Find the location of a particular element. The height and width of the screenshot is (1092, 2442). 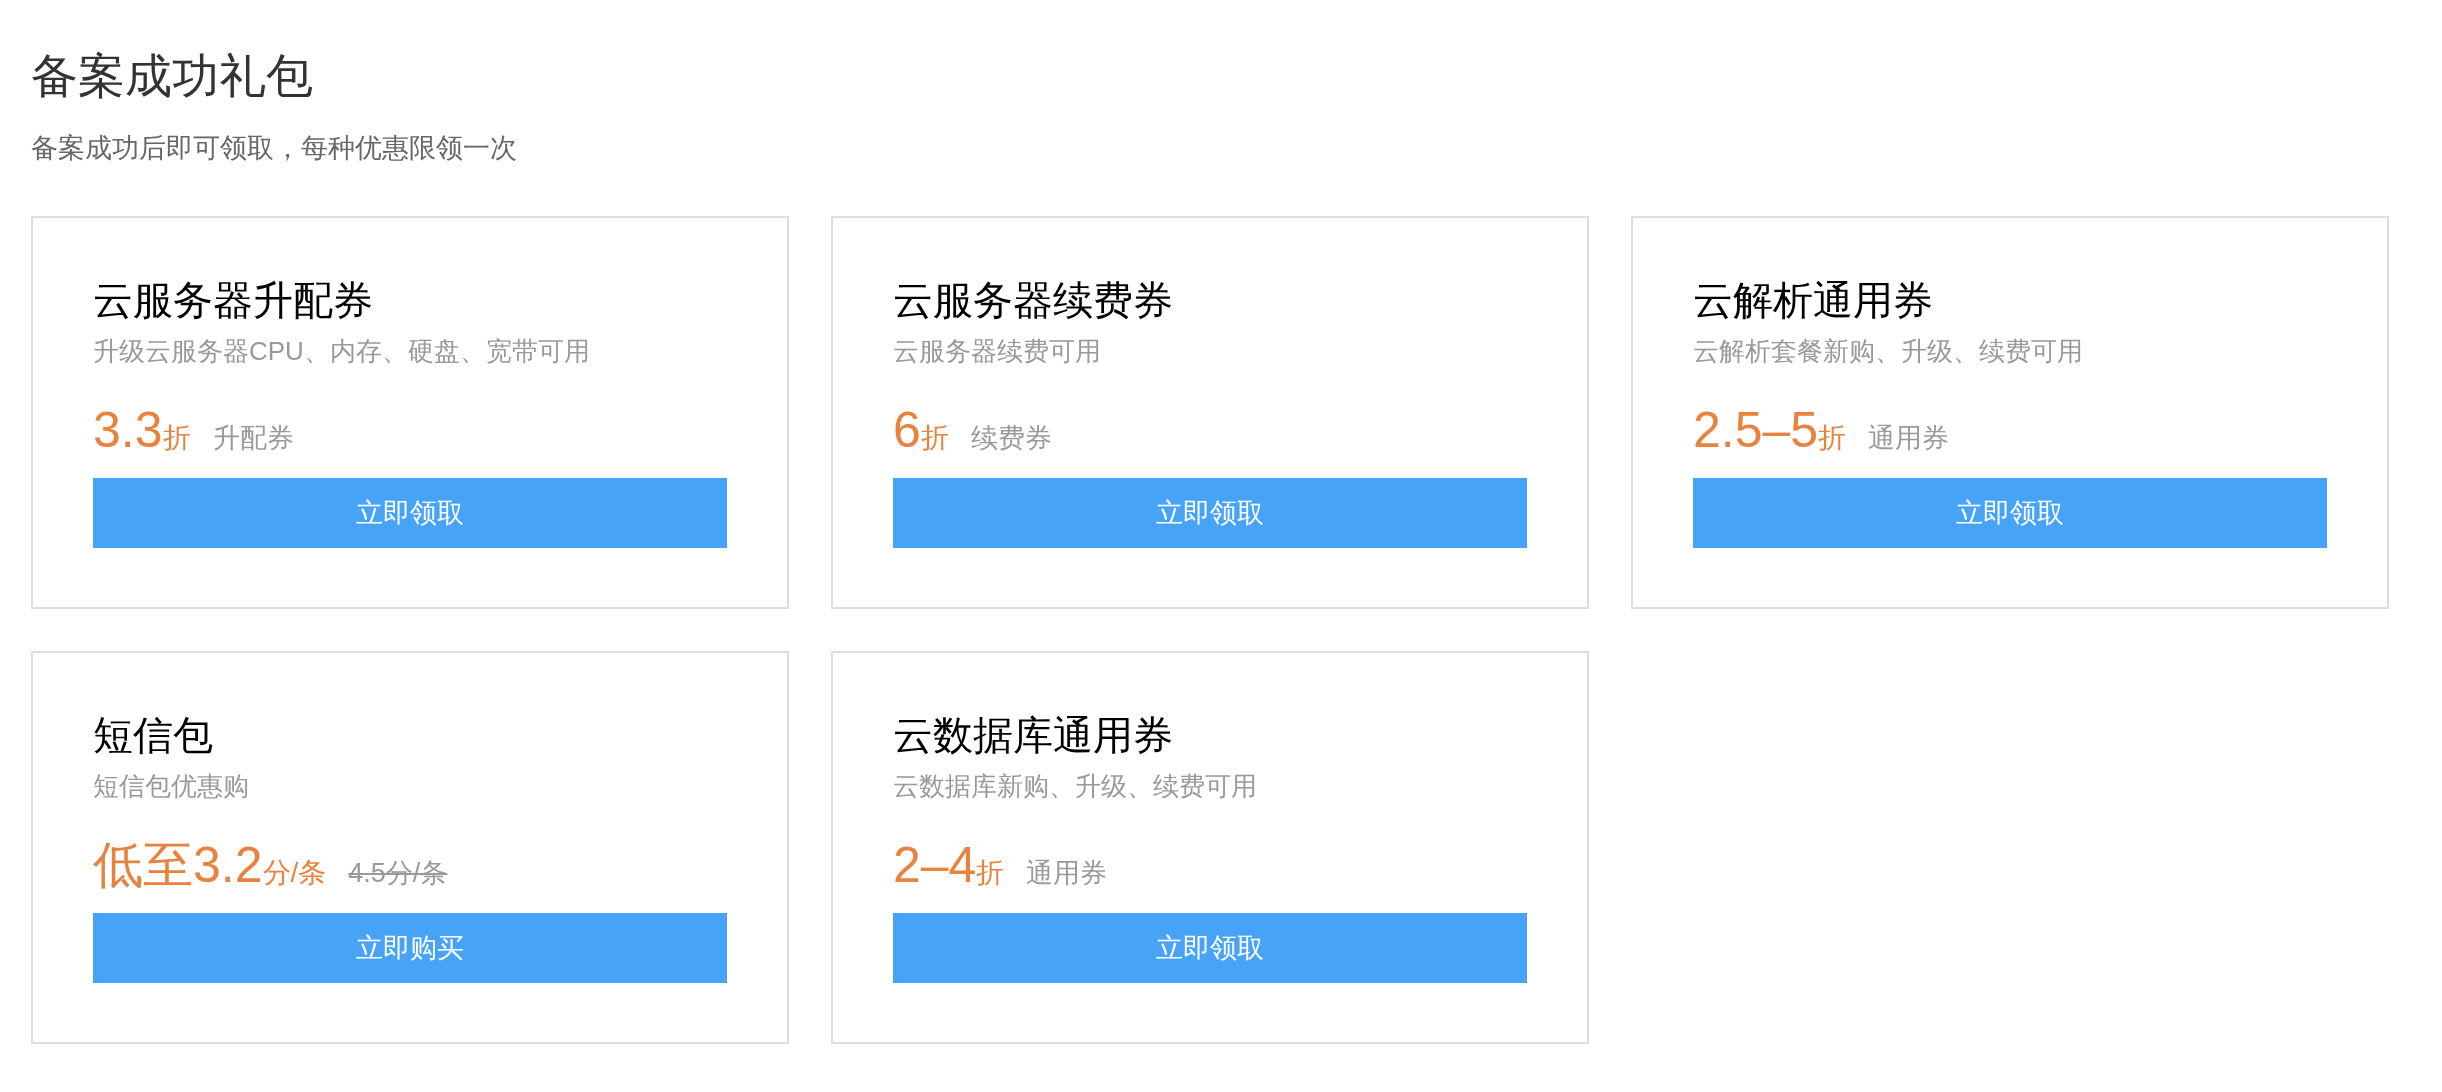

card-description: 云解析套餐新购、升级、续费可用 is located at coordinates (1888, 351).